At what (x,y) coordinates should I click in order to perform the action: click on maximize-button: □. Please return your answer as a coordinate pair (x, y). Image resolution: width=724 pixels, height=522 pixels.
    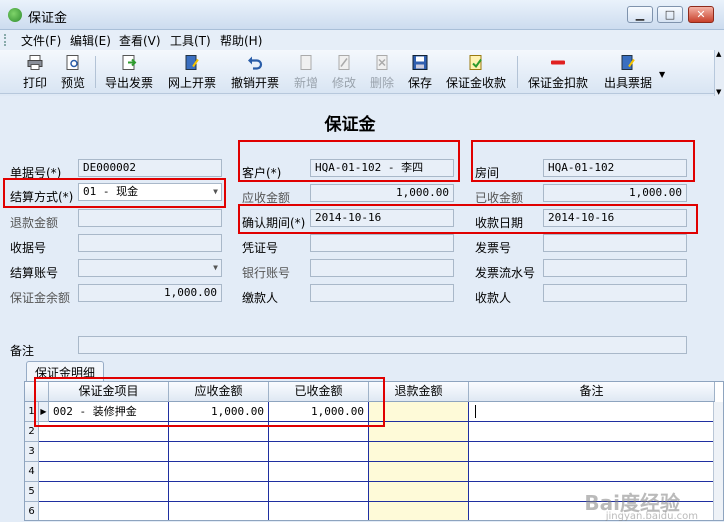
    Looking at the image, I should click on (670, 14).